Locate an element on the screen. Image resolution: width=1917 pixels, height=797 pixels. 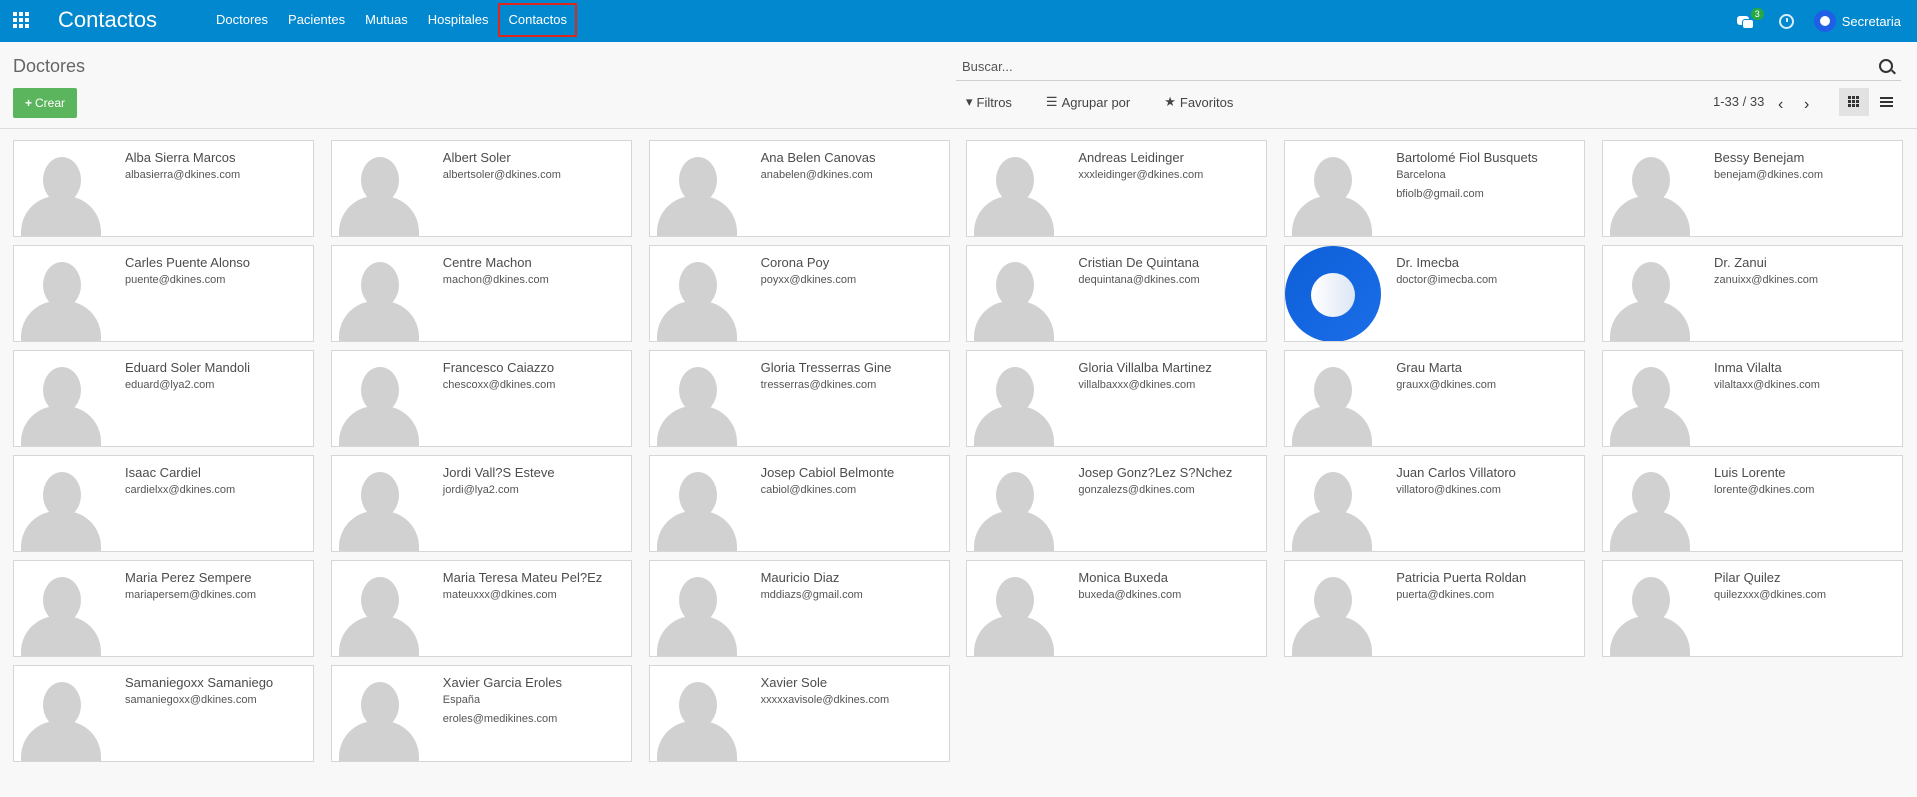
contact-name: Corona Poy is located at coordinates (795, 262).